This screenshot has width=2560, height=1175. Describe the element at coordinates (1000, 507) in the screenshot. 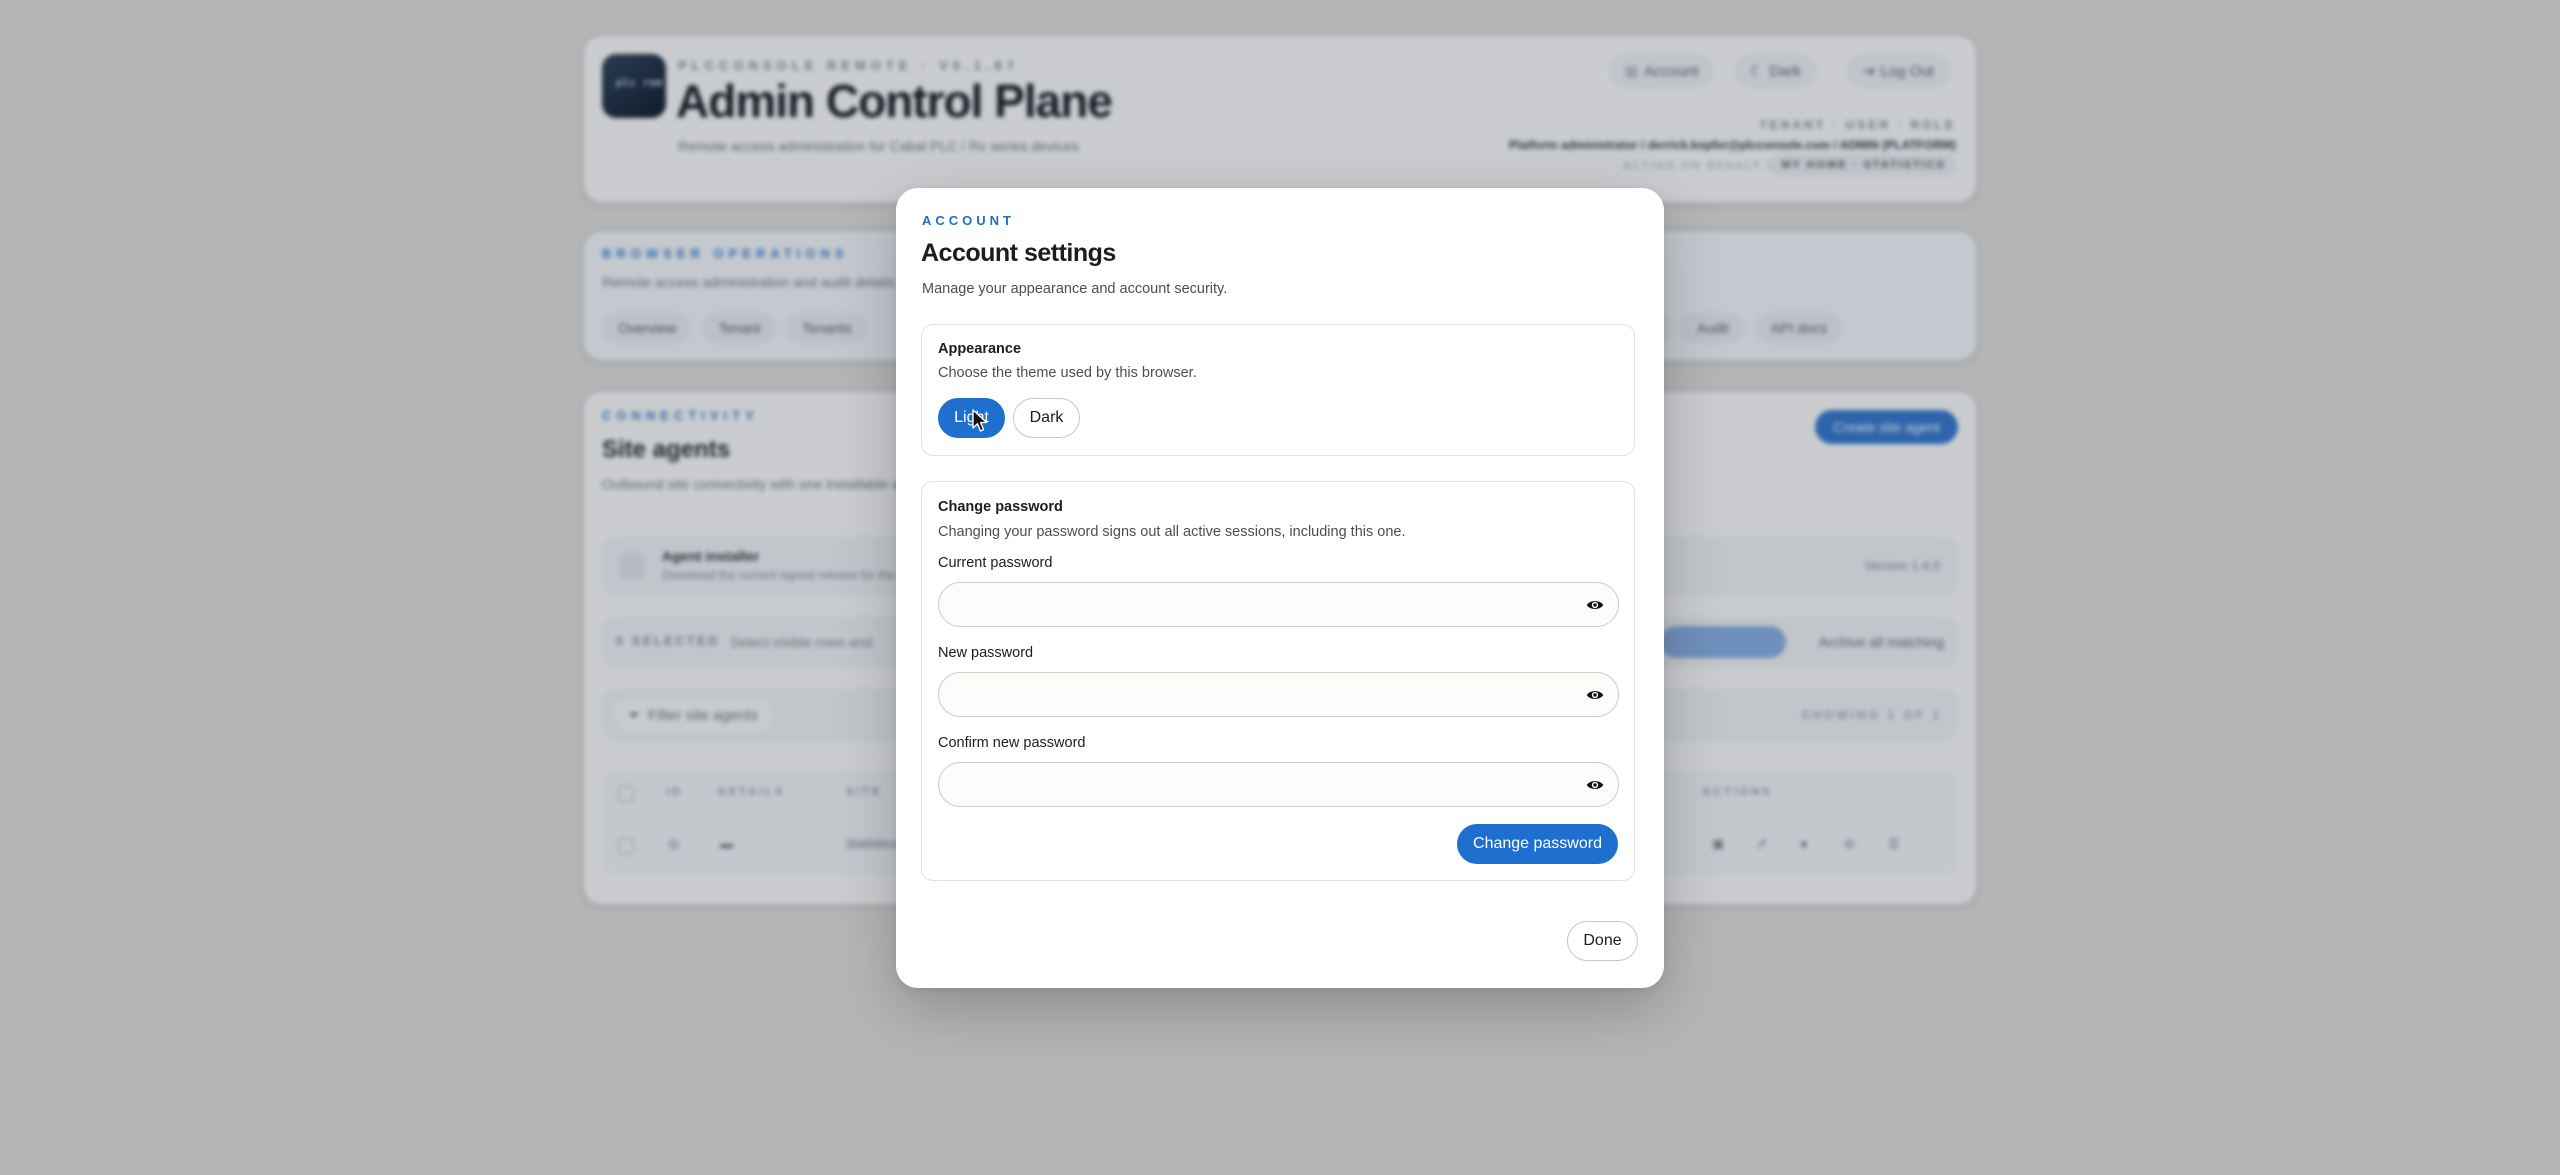

I see `change-password-title: Change password` at that location.